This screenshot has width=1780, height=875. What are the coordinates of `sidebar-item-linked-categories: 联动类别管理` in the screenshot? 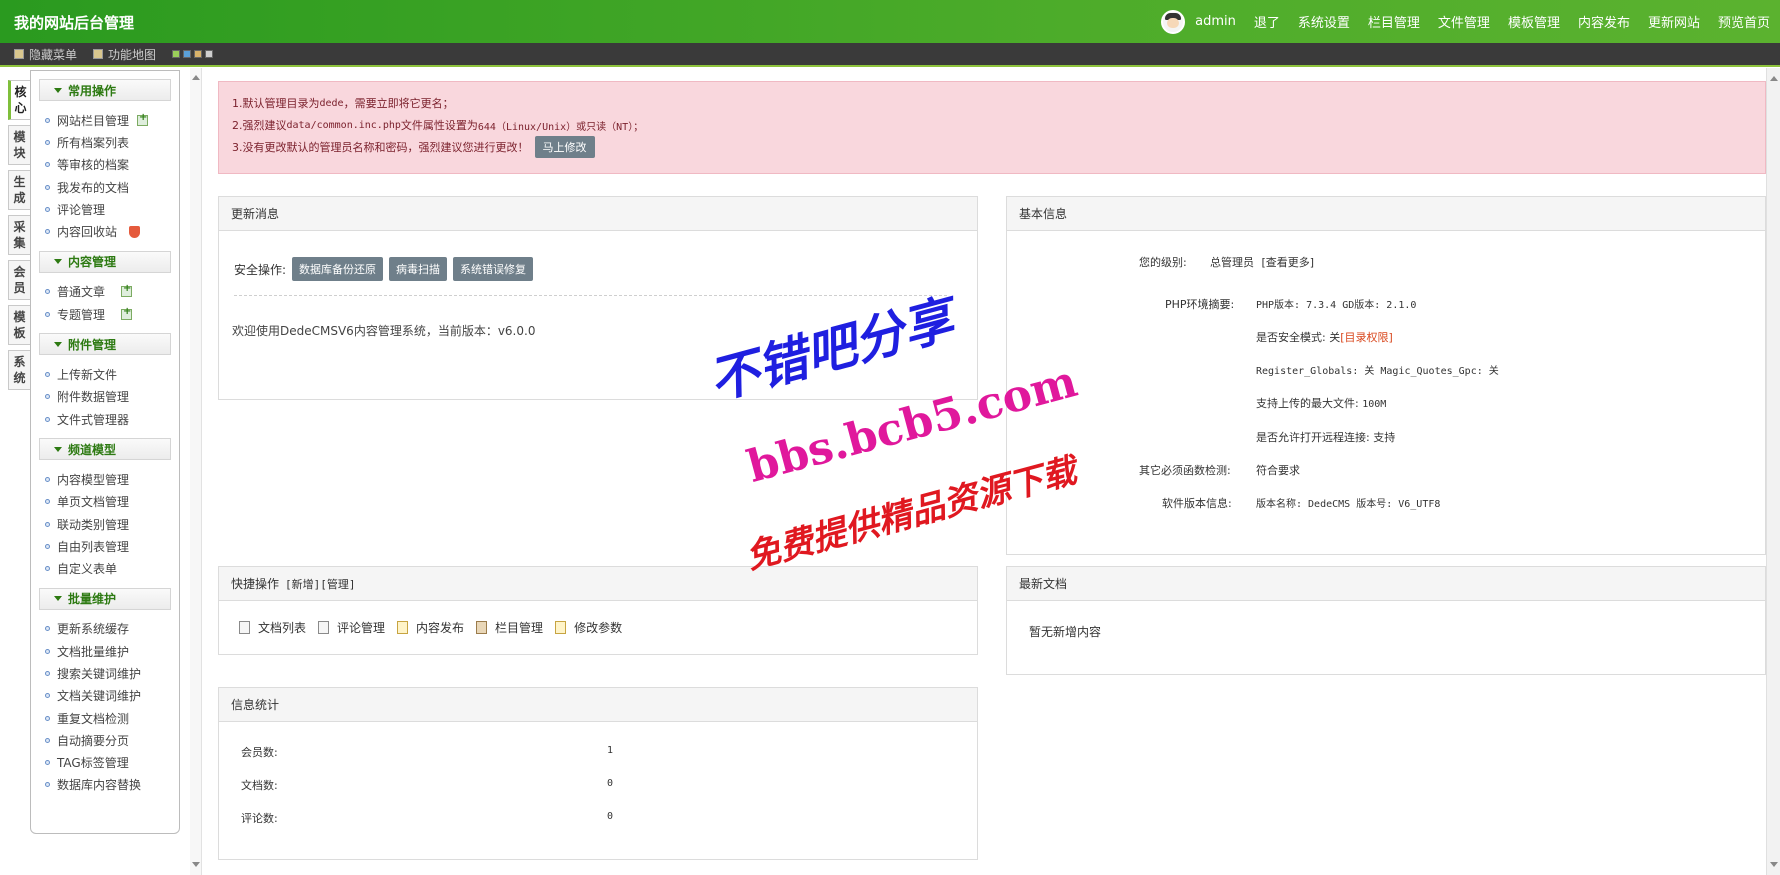 It's located at (105, 524).